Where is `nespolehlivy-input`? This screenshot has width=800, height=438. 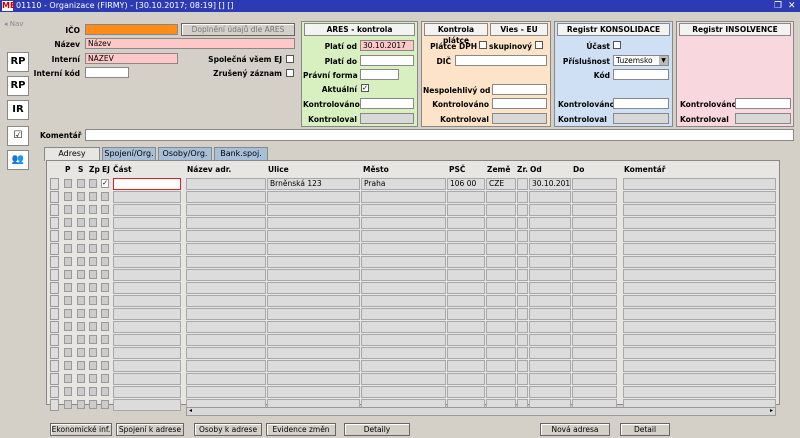
nespolehlivy-input is located at coordinates (519, 89).